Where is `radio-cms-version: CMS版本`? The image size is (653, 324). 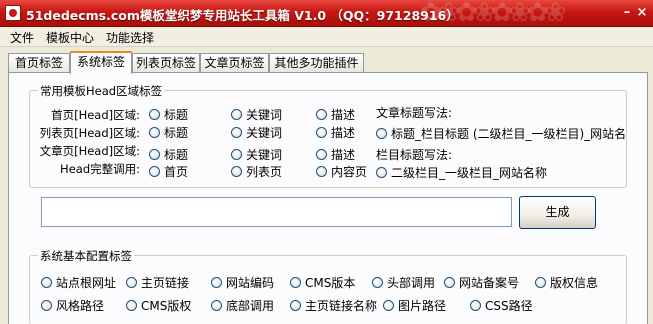 radio-cms-version: CMS版本 is located at coordinates (322, 282).